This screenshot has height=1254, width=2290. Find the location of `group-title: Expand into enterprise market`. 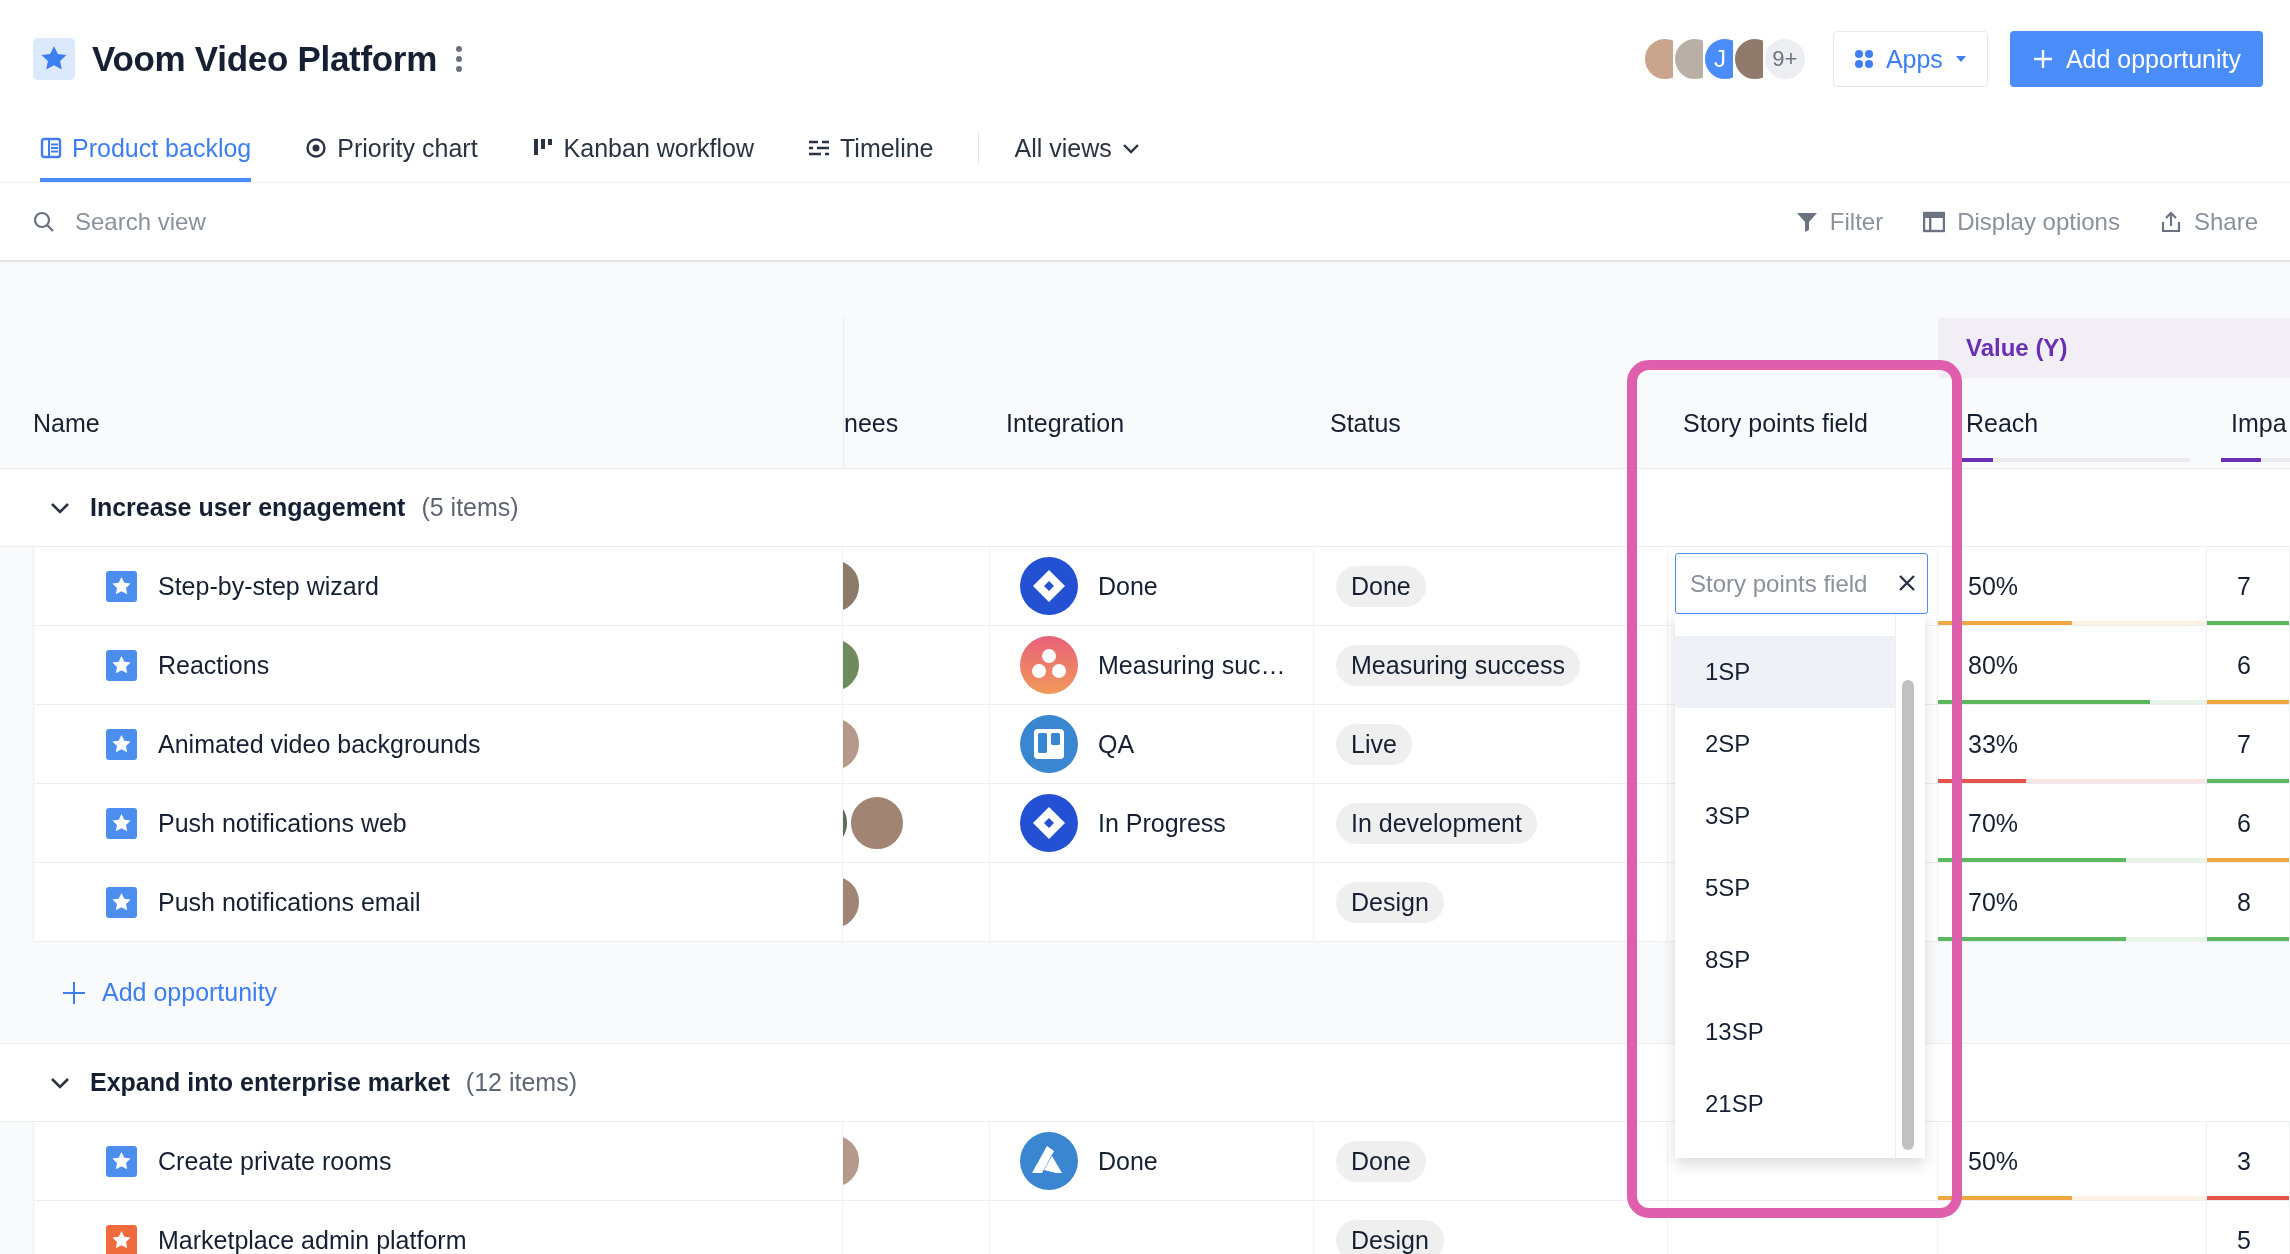

group-title: Expand into enterprise market is located at coordinates (270, 1082).